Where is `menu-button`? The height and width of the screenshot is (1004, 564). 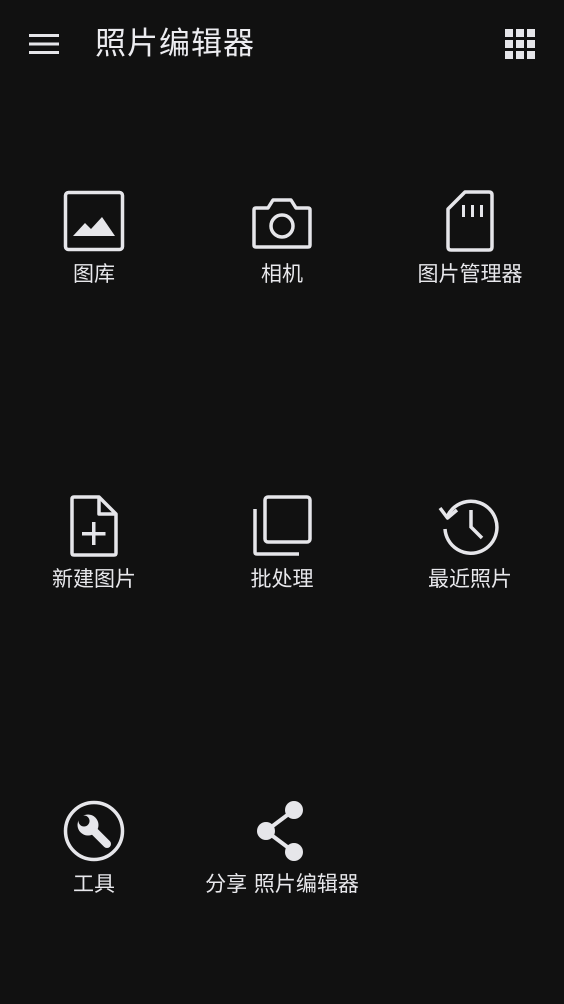 menu-button is located at coordinates (44, 44).